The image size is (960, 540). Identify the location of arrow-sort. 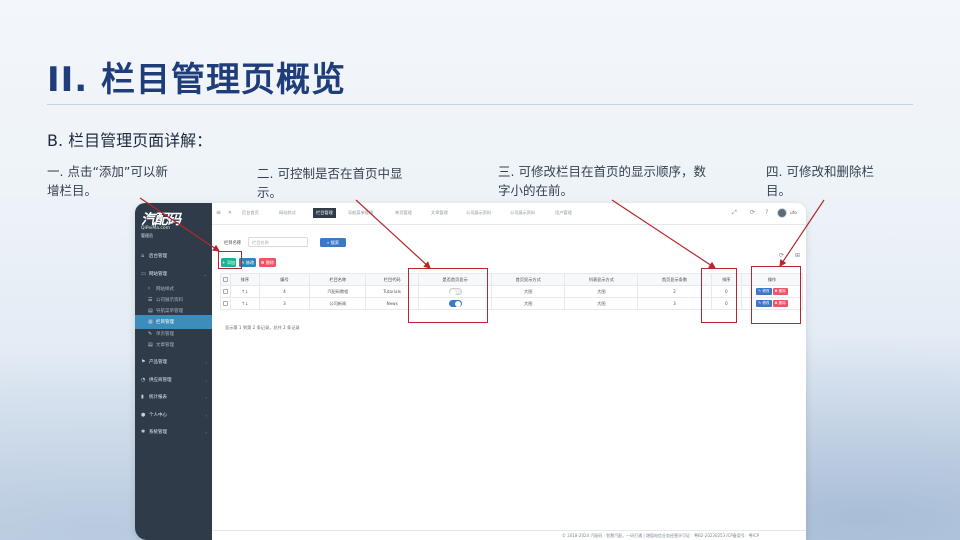
(664, 234).